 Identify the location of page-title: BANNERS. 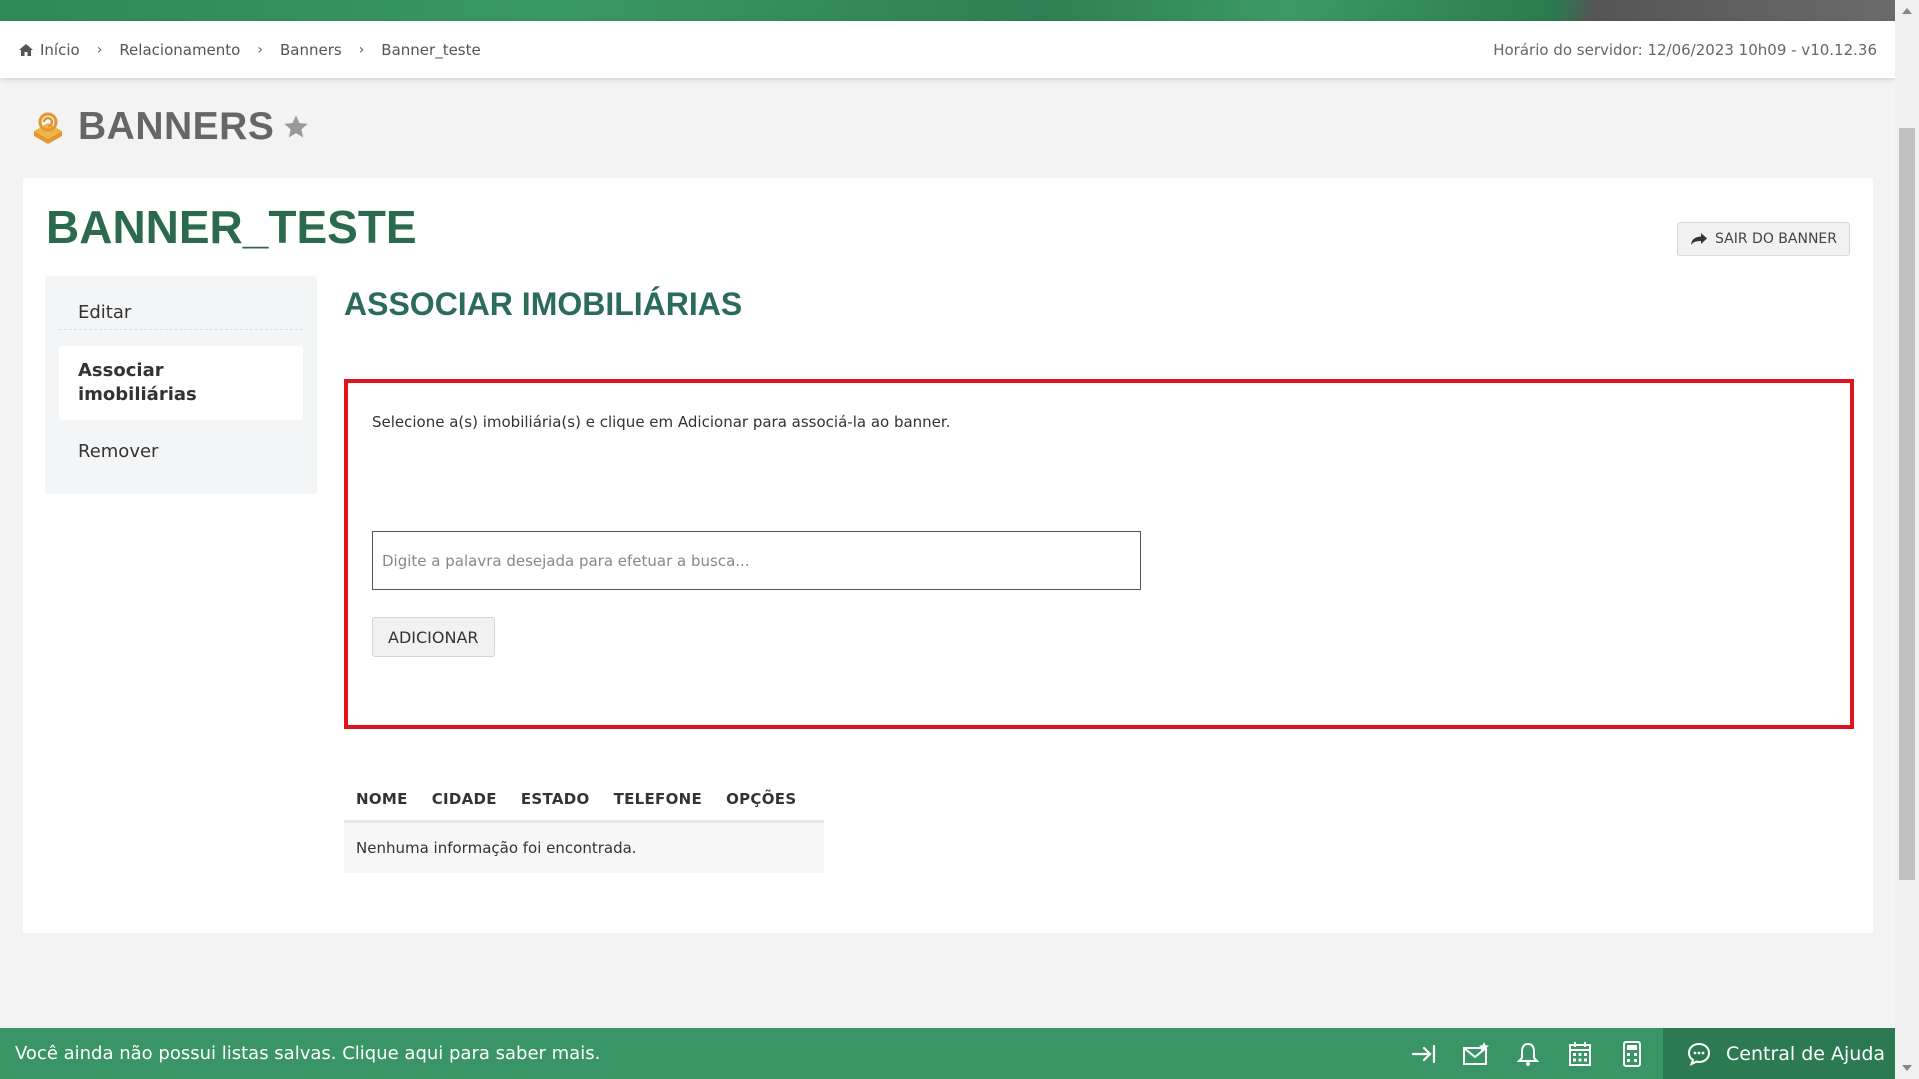
(176, 126).